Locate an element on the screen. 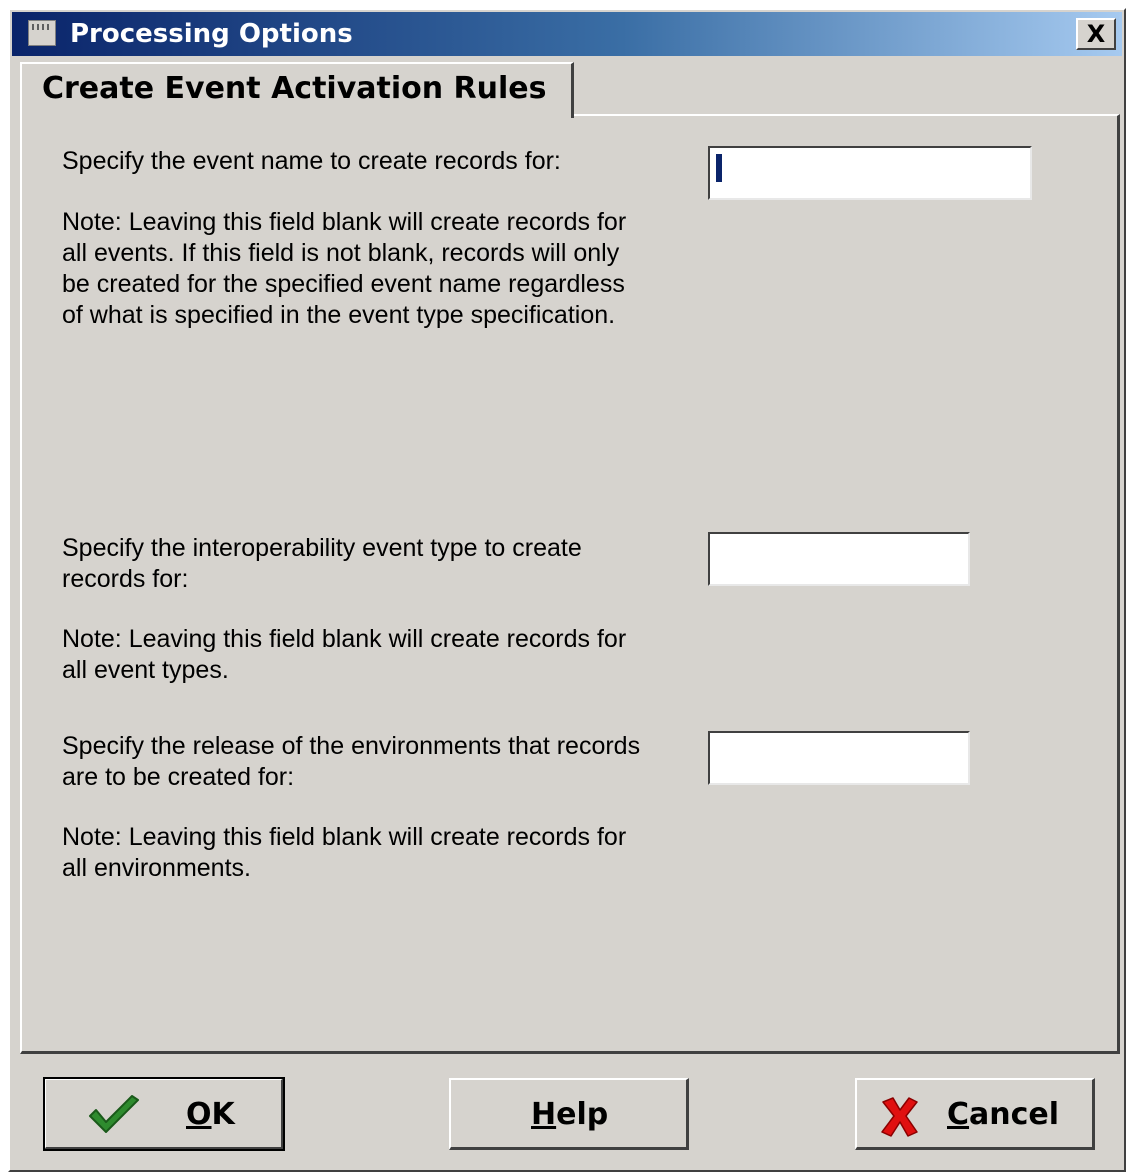 The width and height of the screenshot is (1130, 1175). window-title: Processing Options is located at coordinates (211, 34).